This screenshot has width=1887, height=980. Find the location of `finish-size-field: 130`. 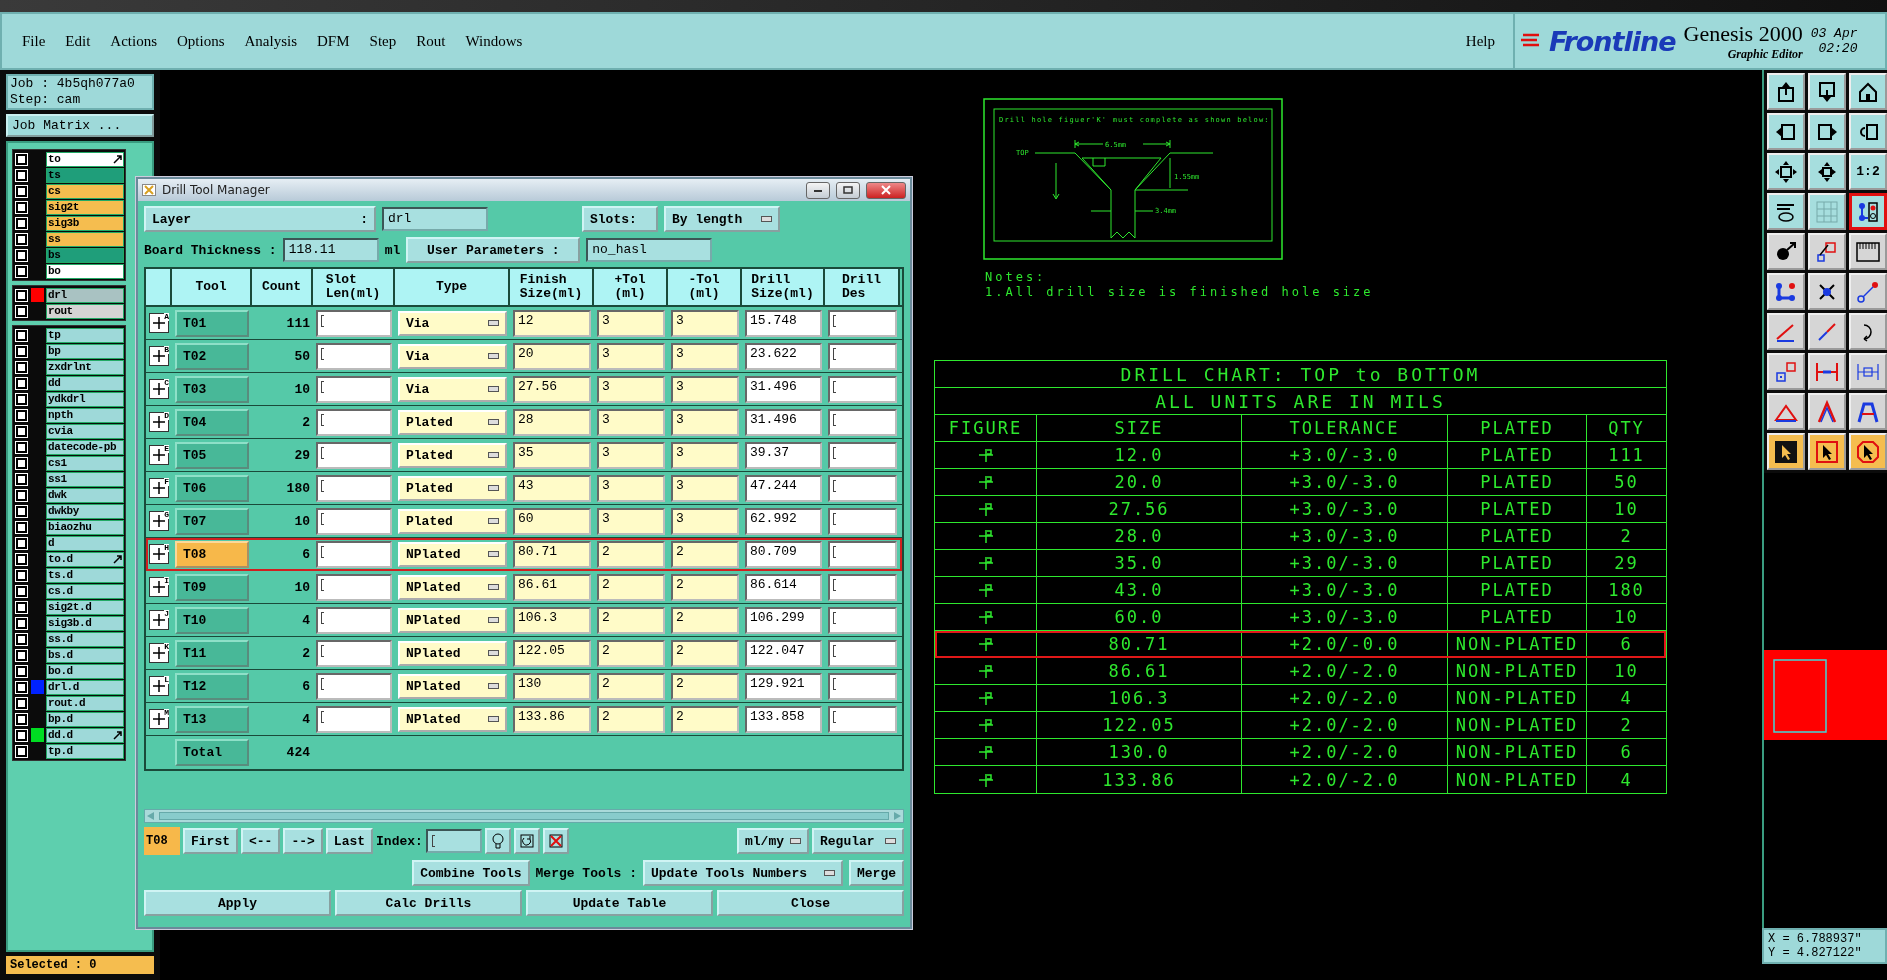

finish-size-field: 130 is located at coordinates (552, 686).